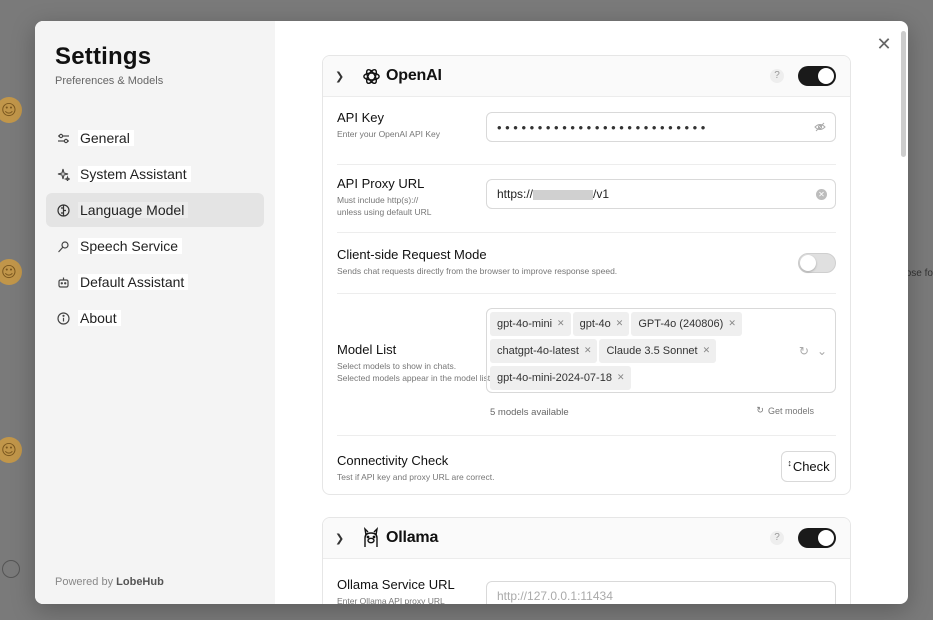 This screenshot has height=620, width=933. I want to click on mic-icon, so click(63, 246).